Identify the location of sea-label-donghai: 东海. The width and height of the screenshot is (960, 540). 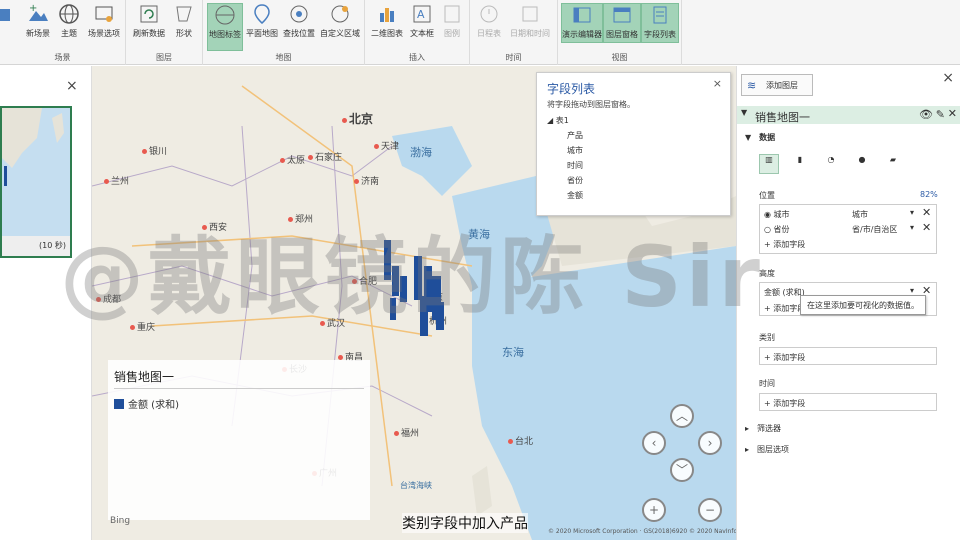
(513, 352).